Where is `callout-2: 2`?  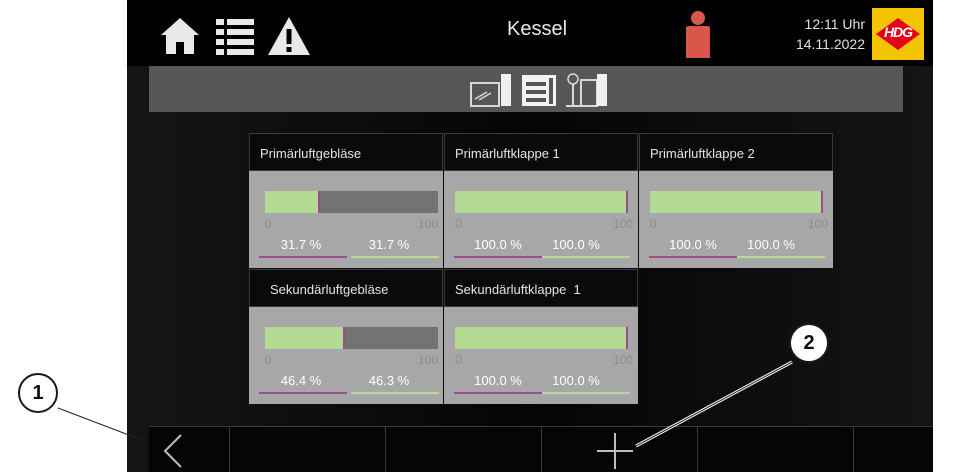 callout-2: 2 is located at coordinates (809, 343).